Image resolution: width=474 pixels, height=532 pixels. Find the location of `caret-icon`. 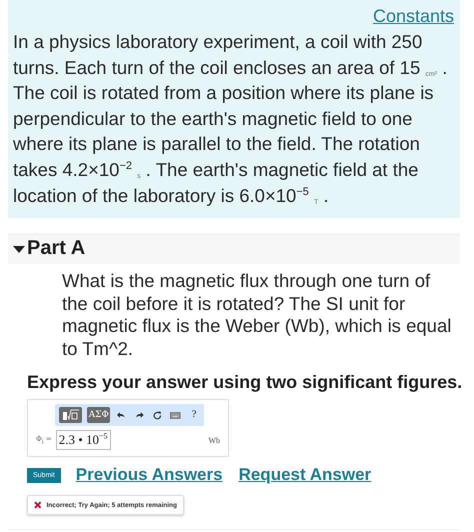

caret-icon is located at coordinates (19, 249).